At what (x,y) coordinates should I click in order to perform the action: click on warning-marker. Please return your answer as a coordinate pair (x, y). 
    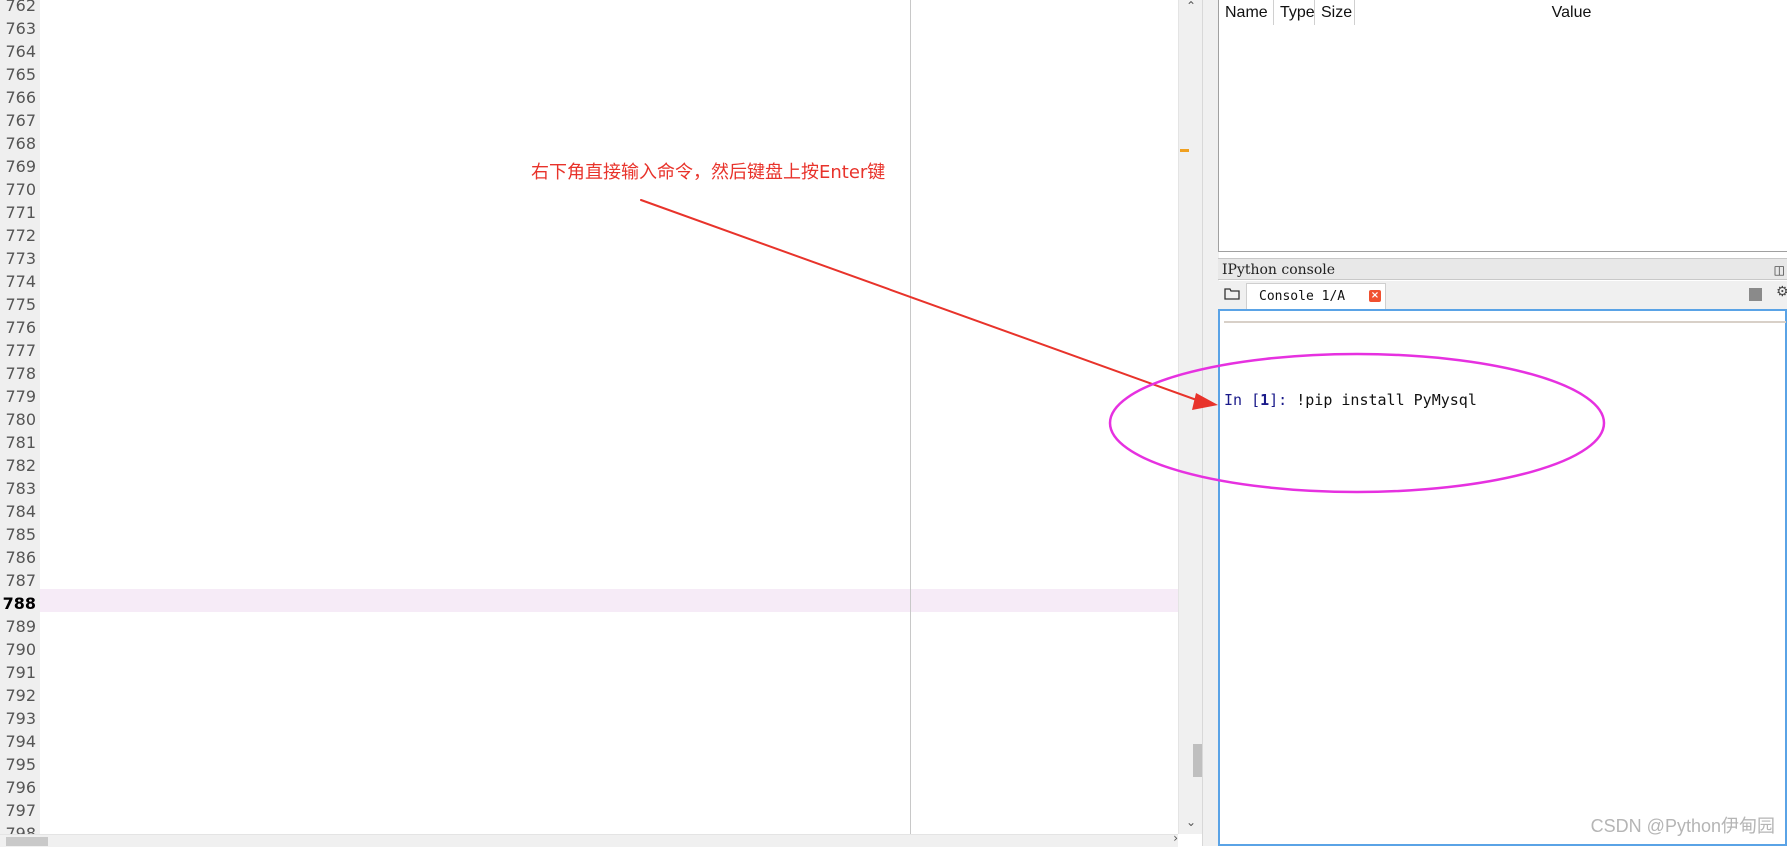
    Looking at the image, I should click on (1184, 150).